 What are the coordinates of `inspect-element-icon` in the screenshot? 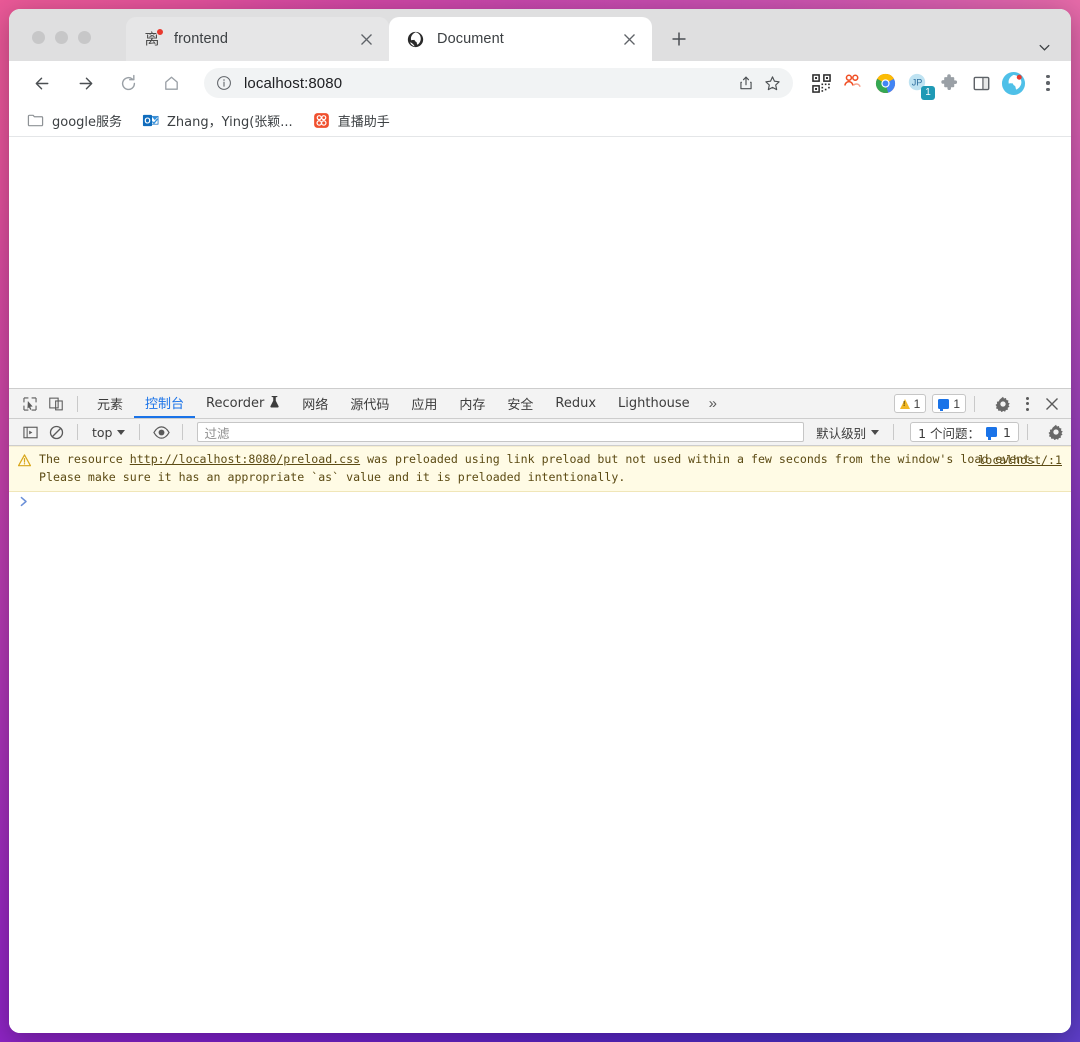 It's located at (30, 404).